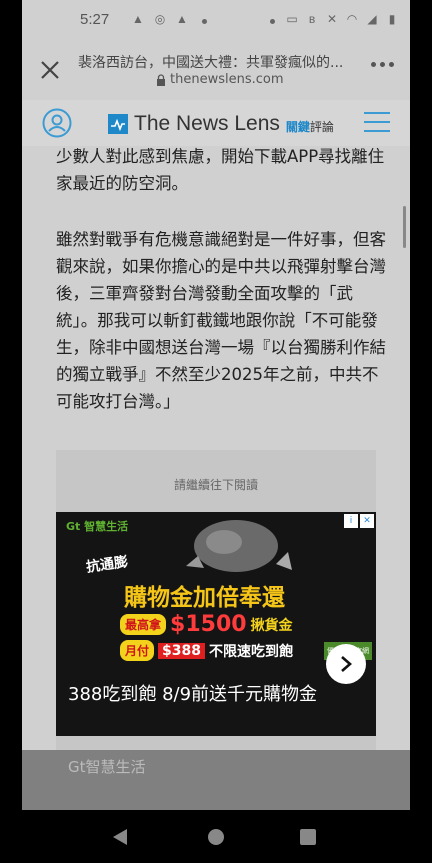 This screenshot has width=432, height=863. I want to click on hamburger-menu-icon, so click(377, 122).